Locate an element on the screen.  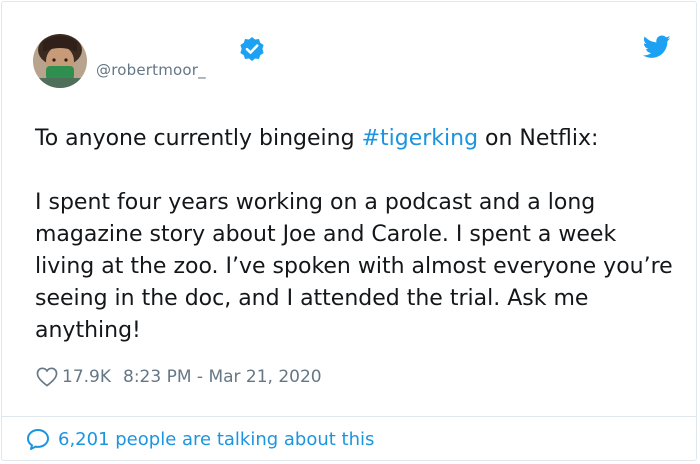
avatar-image is located at coordinates (60, 61).